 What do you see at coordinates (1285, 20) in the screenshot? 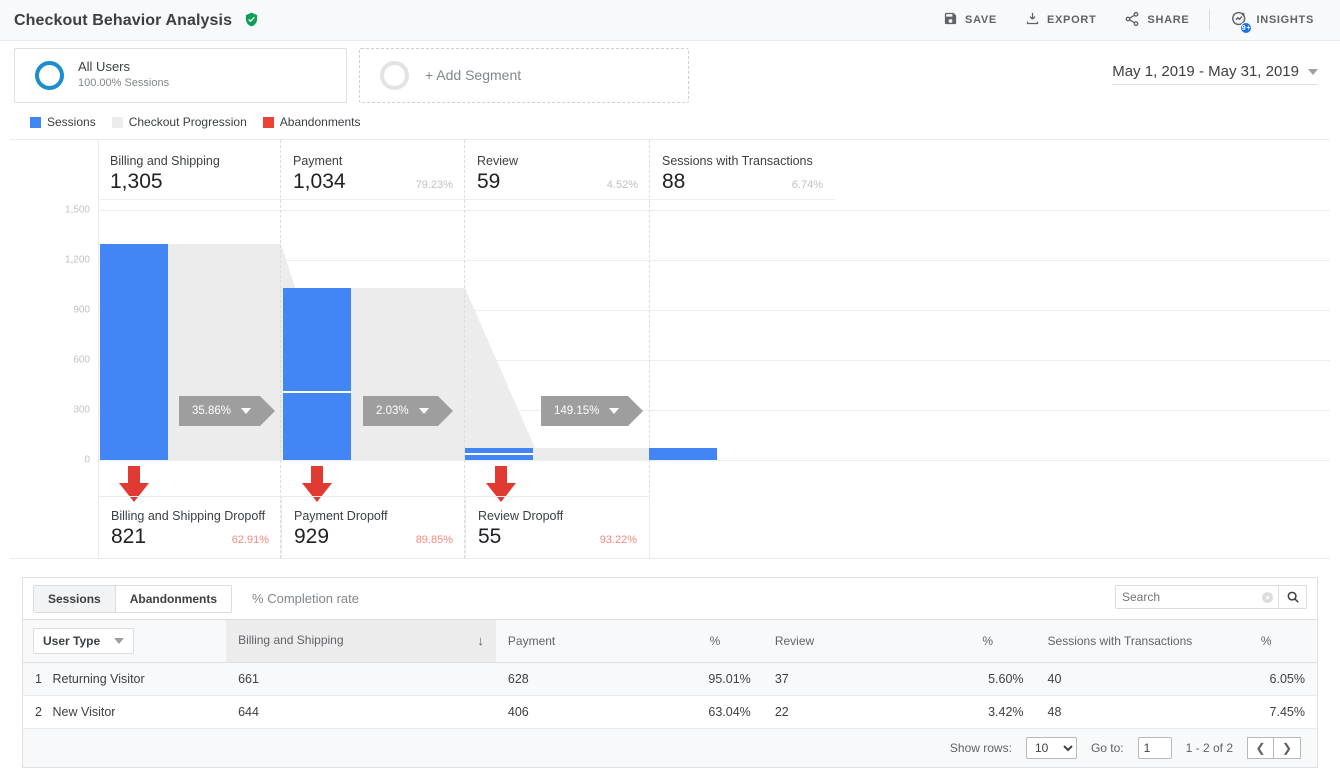
I see `insights-label: INSIGHTS` at bounding box center [1285, 20].